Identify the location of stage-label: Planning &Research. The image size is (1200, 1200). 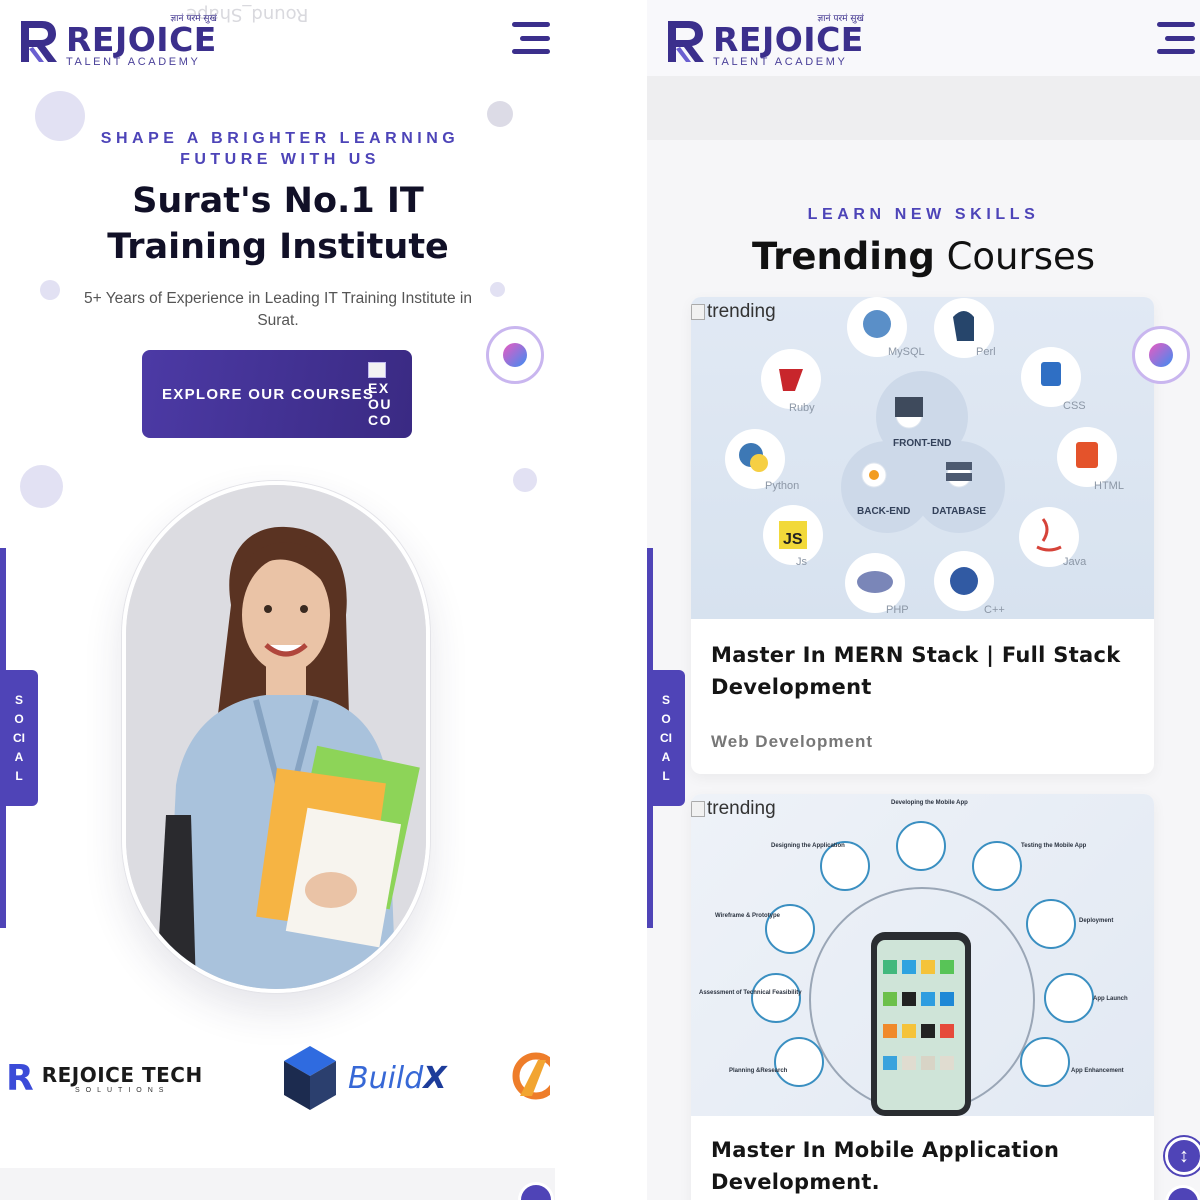
(758, 1071).